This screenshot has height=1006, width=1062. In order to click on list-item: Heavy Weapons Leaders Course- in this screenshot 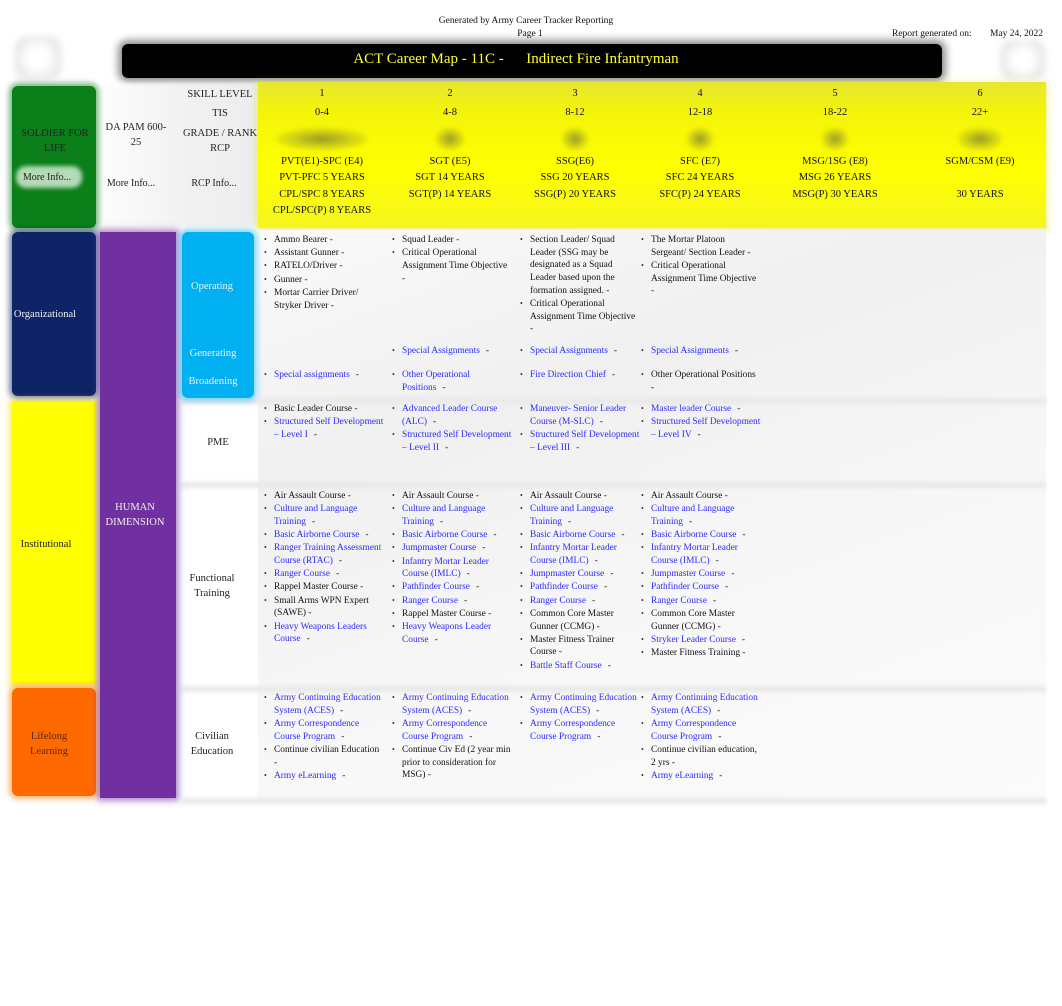, I will do `click(324, 633)`.